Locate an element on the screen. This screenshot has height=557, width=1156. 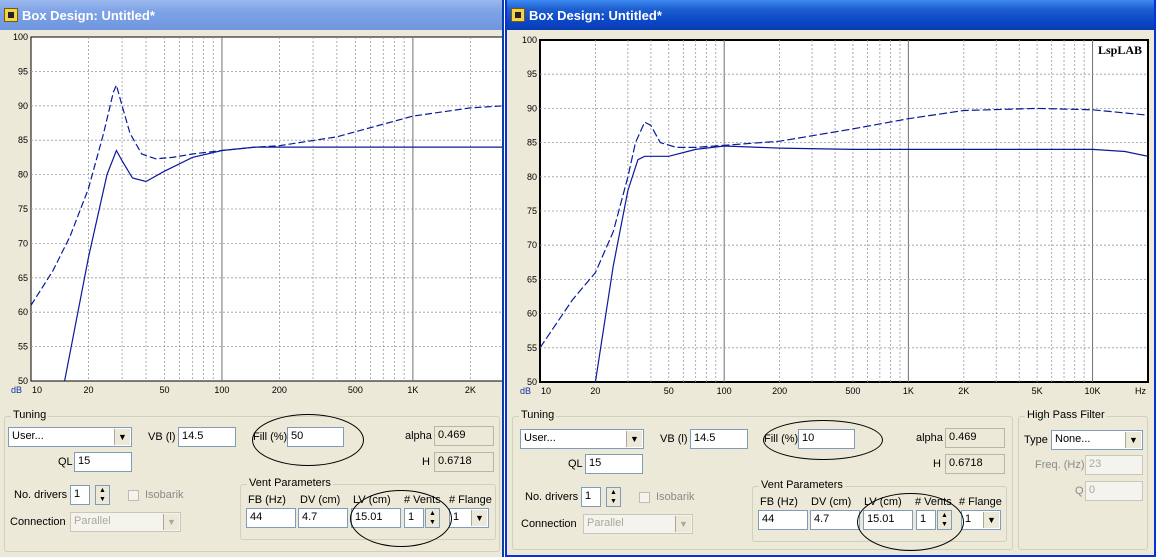
y-tick-label: 85 is located at coordinates (23, 140).